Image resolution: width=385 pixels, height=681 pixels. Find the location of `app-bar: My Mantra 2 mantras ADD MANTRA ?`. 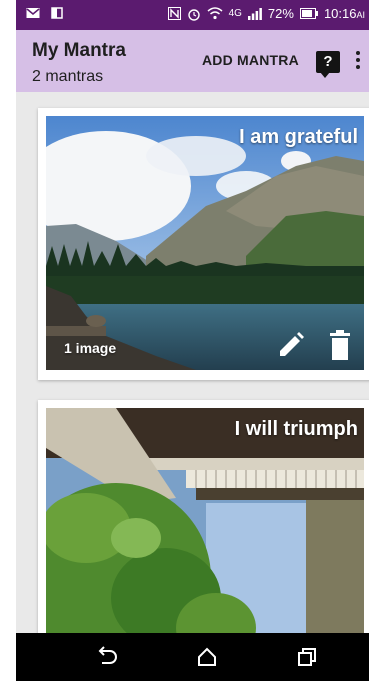

app-bar: My Mantra 2 mantras ADD MANTRA ? is located at coordinates (192, 61).